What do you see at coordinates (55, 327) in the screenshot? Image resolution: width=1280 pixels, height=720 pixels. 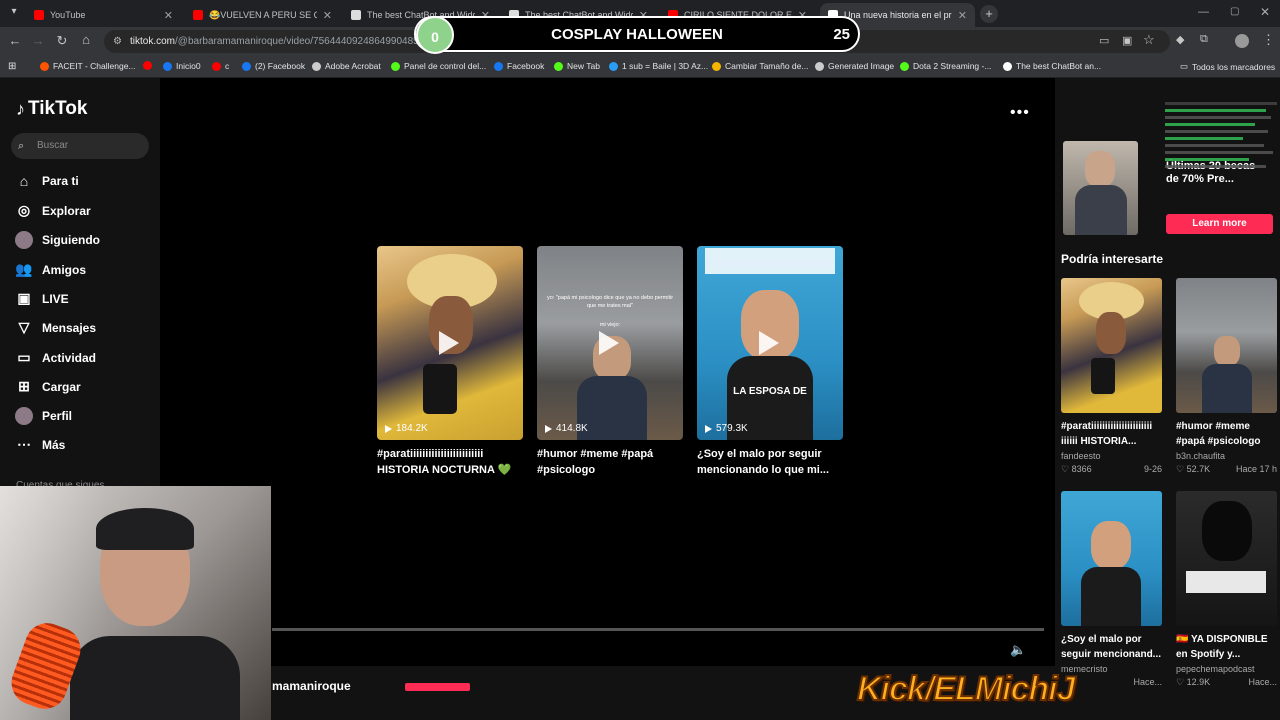 I see `nav-mensajes: ▽ Mensajes` at bounding box center [55, 327].